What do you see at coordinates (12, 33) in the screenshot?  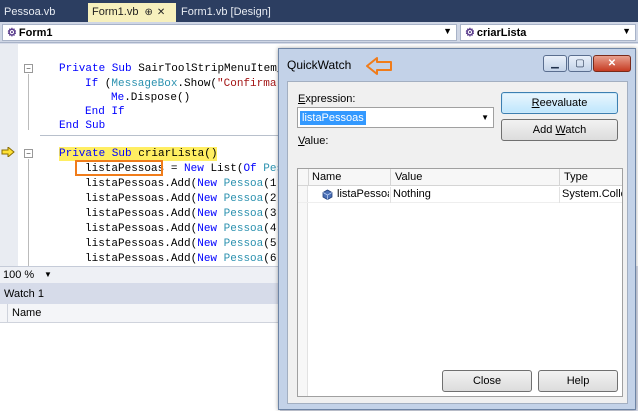 I see `class-icon: ⚙` at bounding box center [12, 33].